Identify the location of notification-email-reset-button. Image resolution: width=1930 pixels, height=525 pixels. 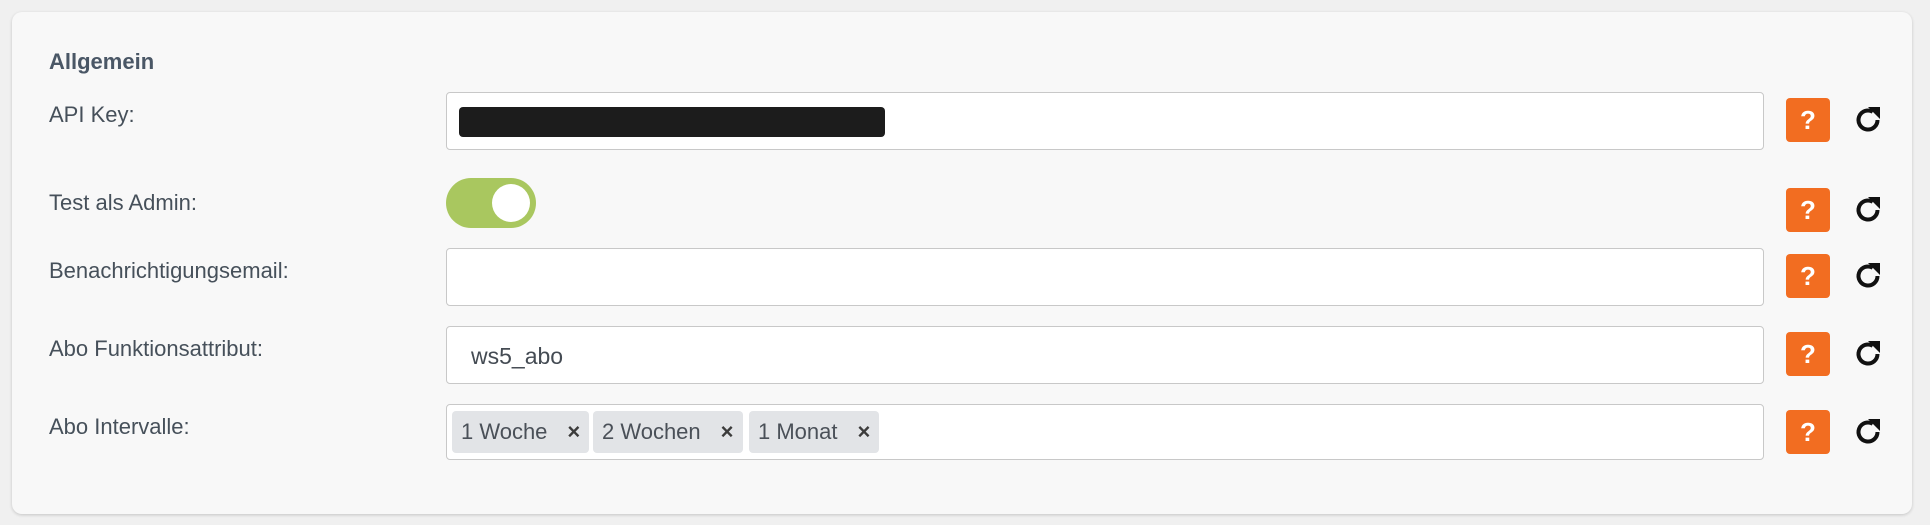
(1868, 276).